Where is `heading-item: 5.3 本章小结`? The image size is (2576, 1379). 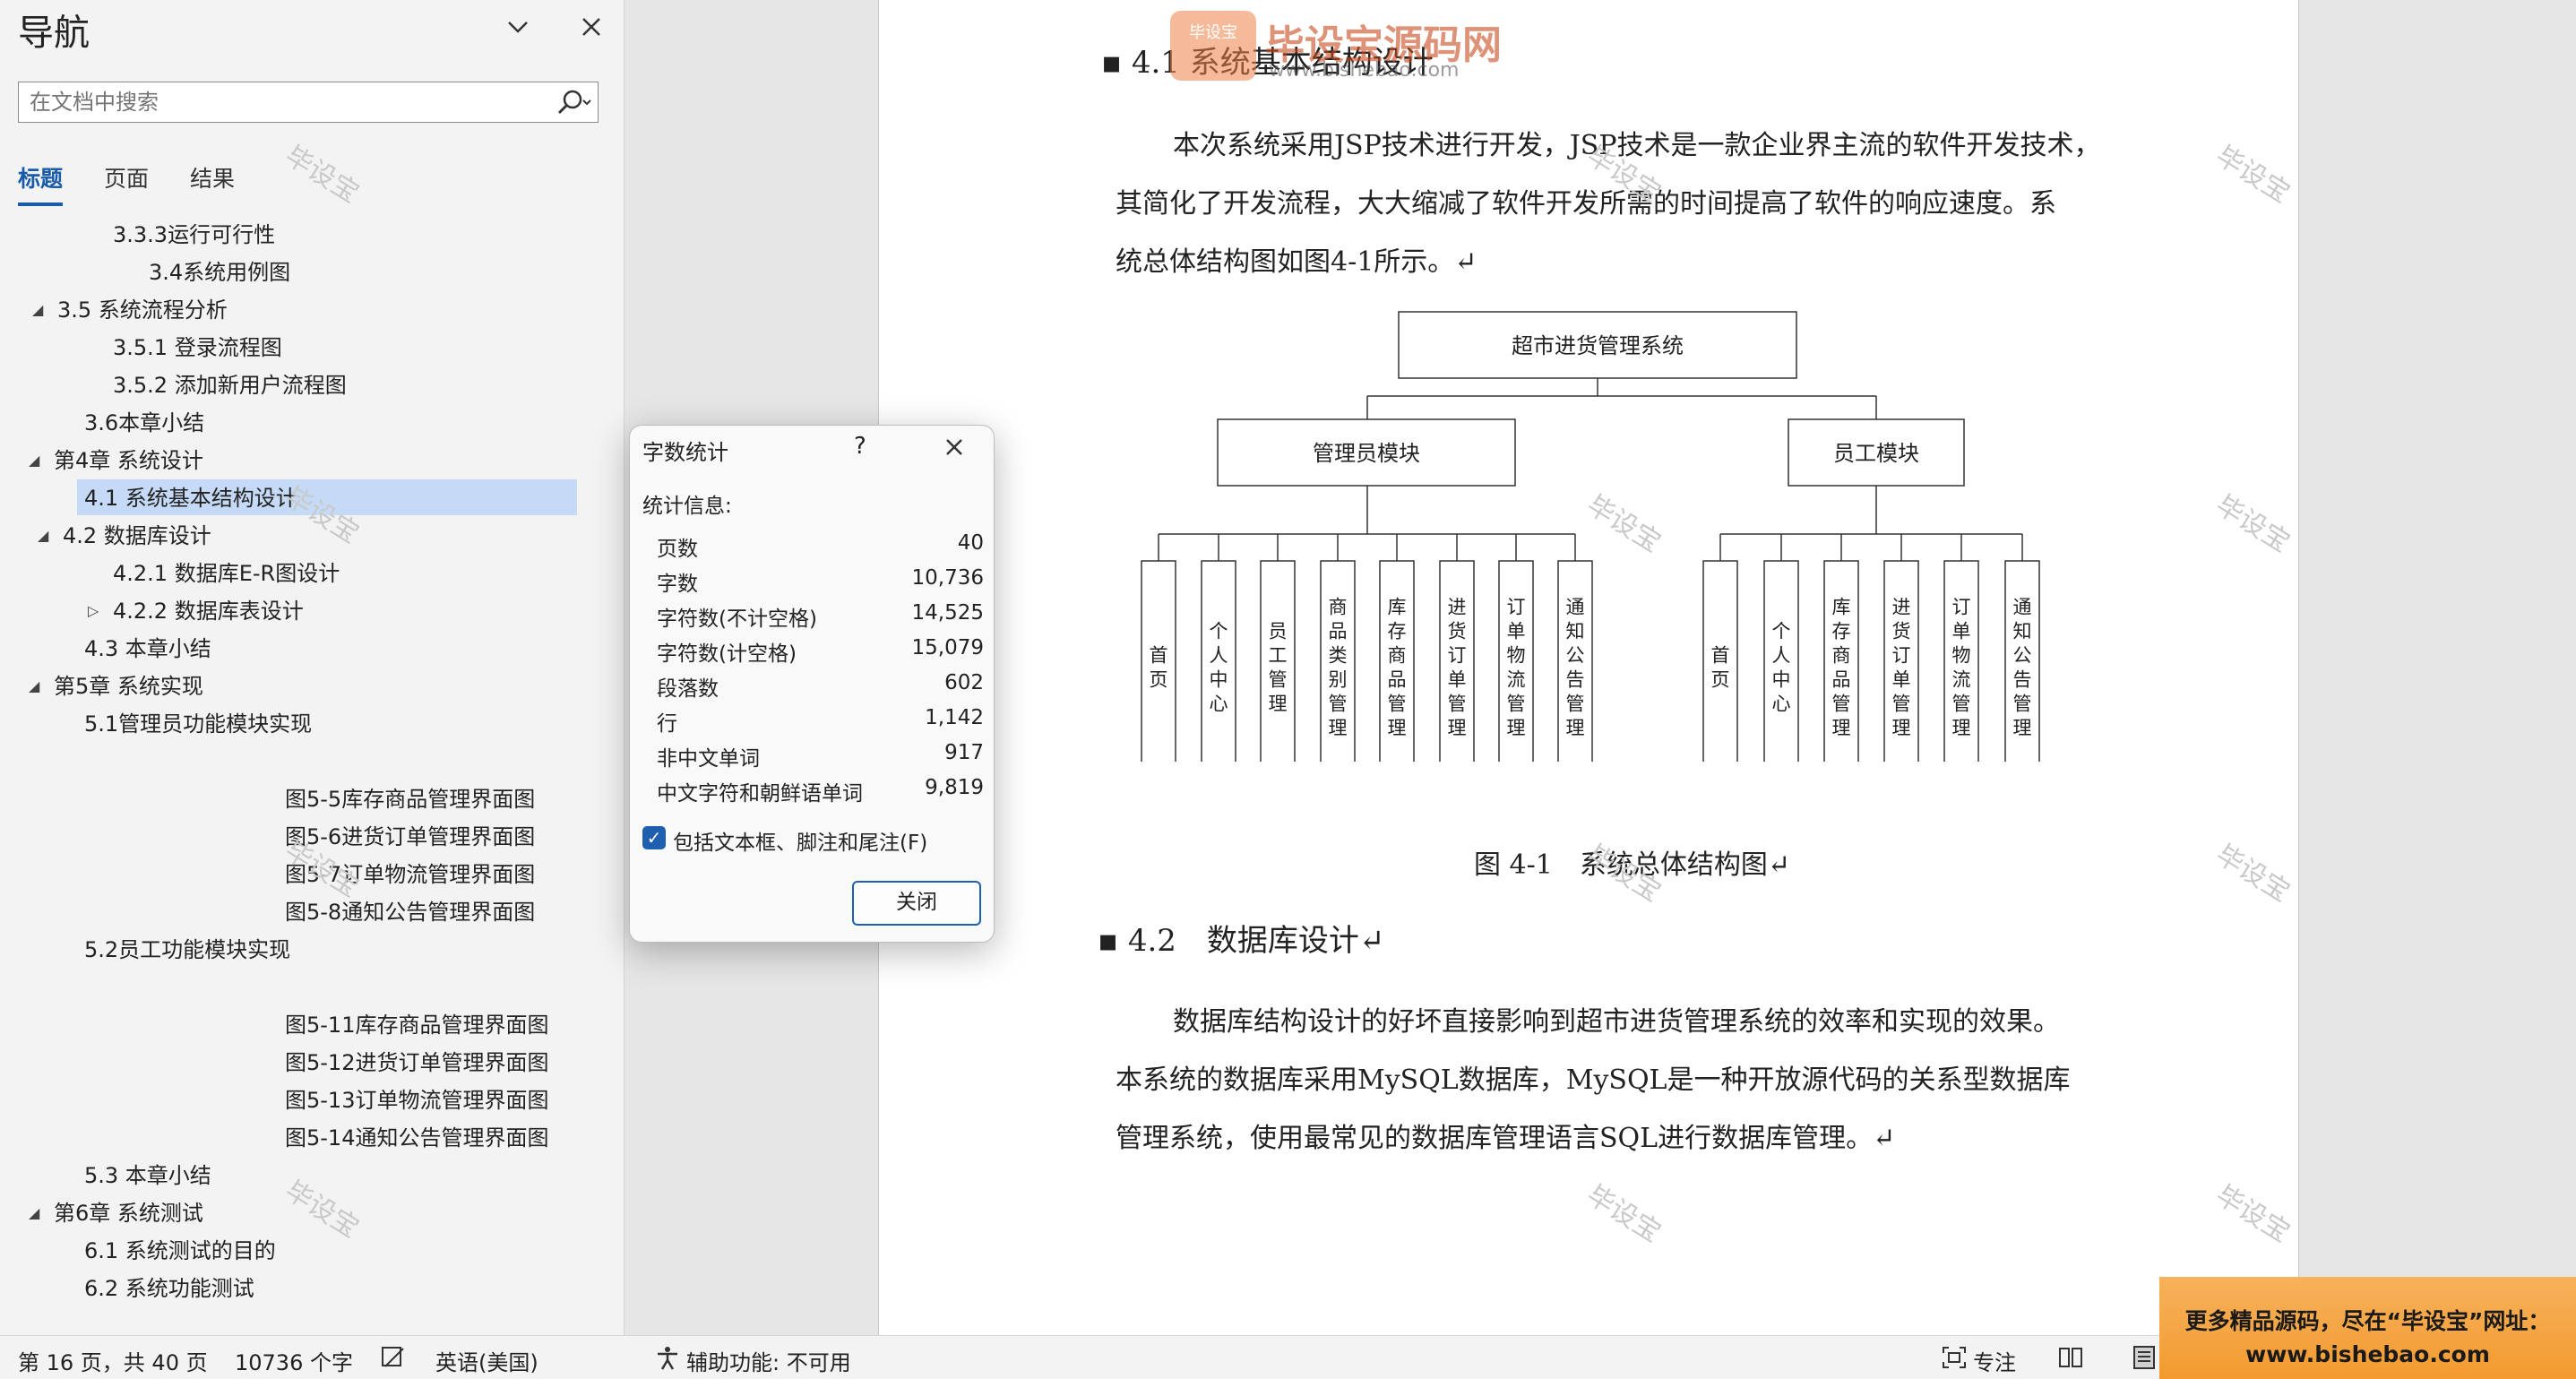 heading-item: 5.3 本章小结 is located at coordinates (147, 1176).